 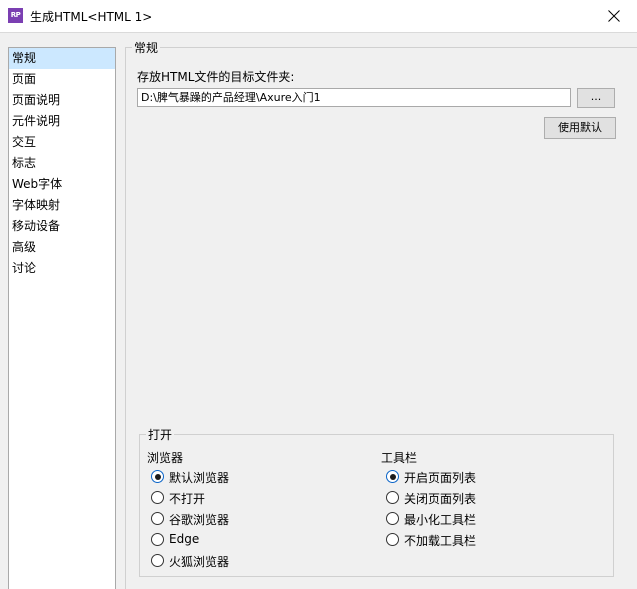 What do you see at coordinates (160, 434) in the screenshot?
I see `open-group-legend: 打开` at bounding box center [160, 434].